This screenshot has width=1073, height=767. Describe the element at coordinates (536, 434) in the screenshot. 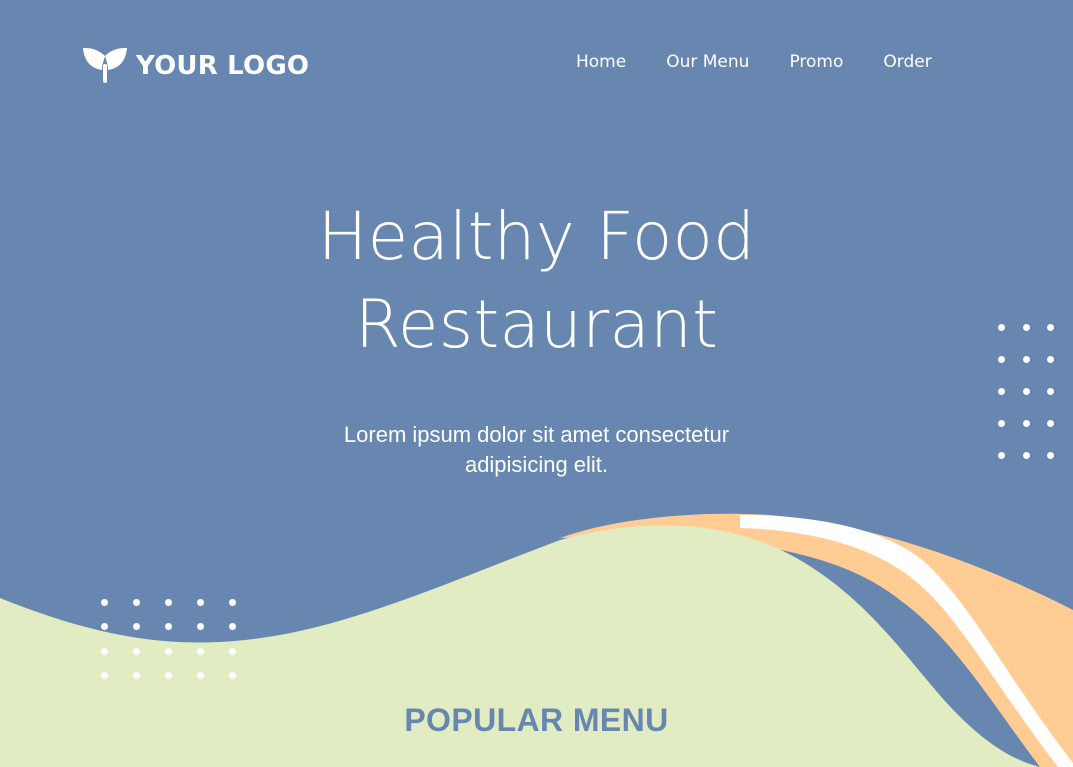

I see `hero-subtitle-line-1: Lorem ipsum dolor sit amet consectetur` at that location.